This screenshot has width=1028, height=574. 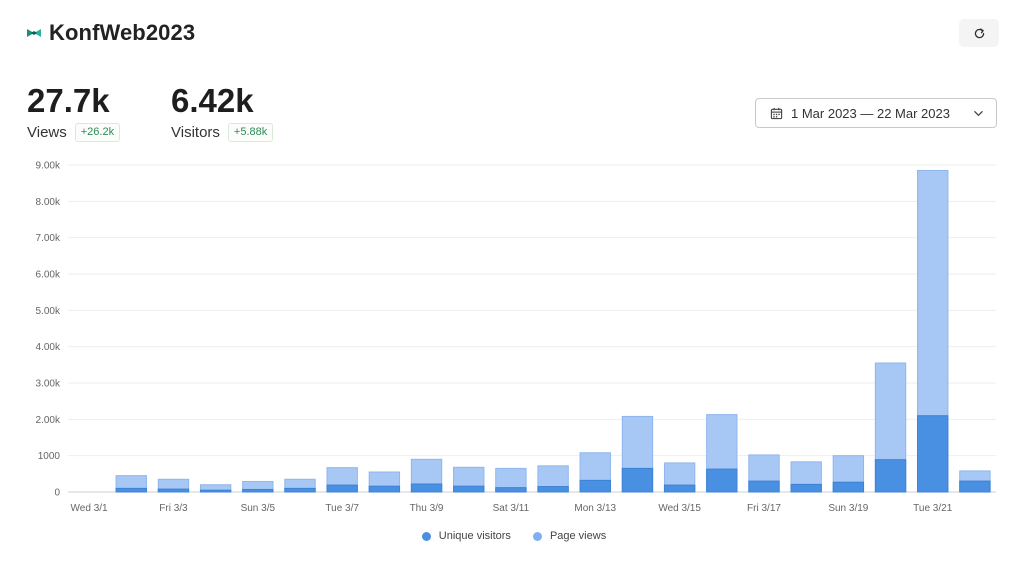 I want to click on konfweb-logo-icon, so click(x=34, y=33).